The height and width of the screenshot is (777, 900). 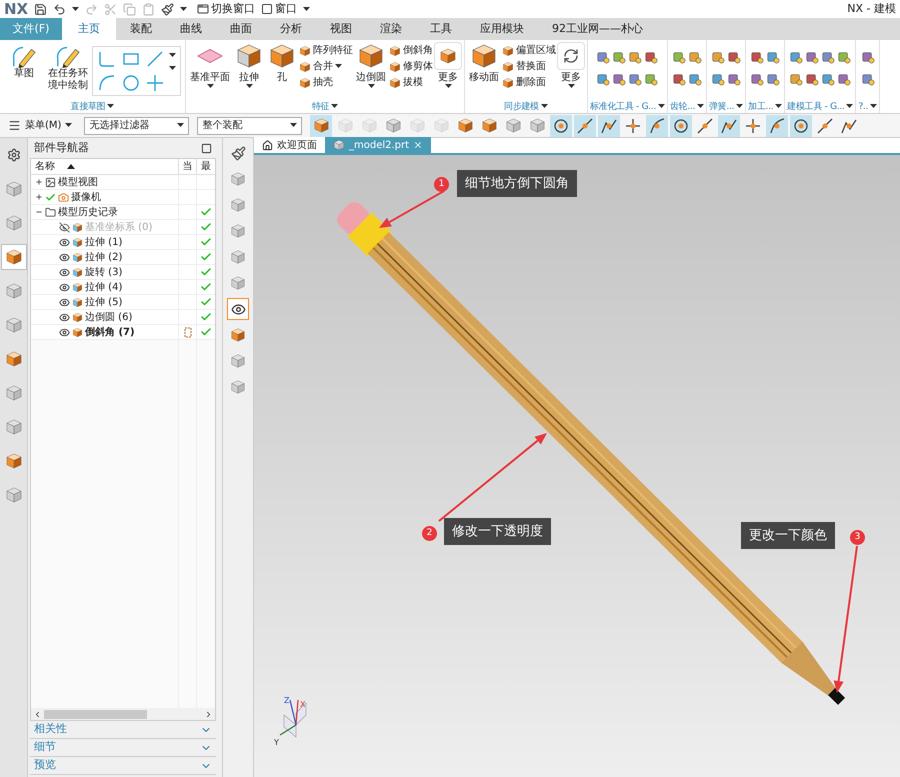 What do you see at coordinates (105, 166) in the screenshot?
I see `column-header: 名称` at bounding box center [105, 166].